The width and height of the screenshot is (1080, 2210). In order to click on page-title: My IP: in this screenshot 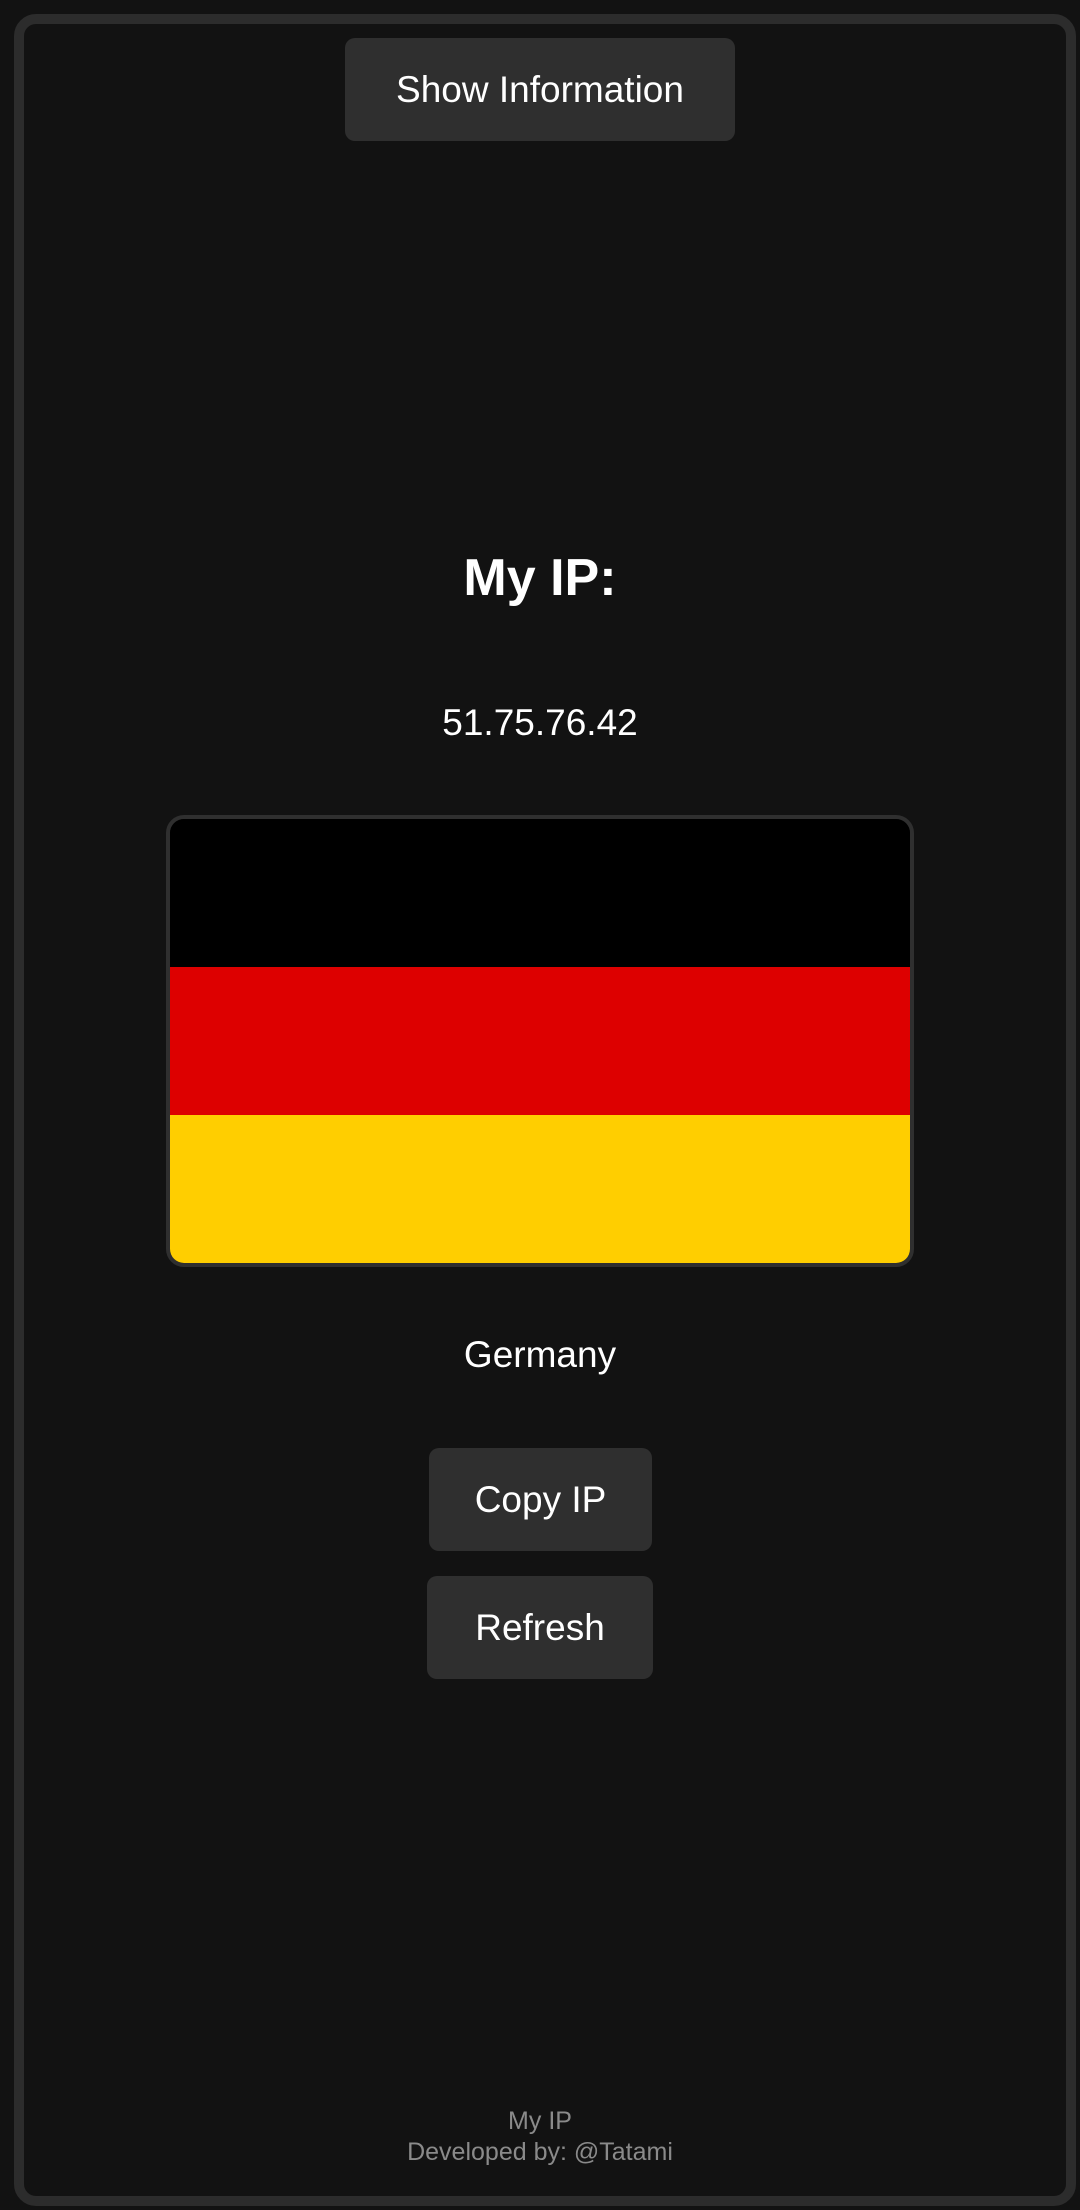, I will do `click(540, 578)`.